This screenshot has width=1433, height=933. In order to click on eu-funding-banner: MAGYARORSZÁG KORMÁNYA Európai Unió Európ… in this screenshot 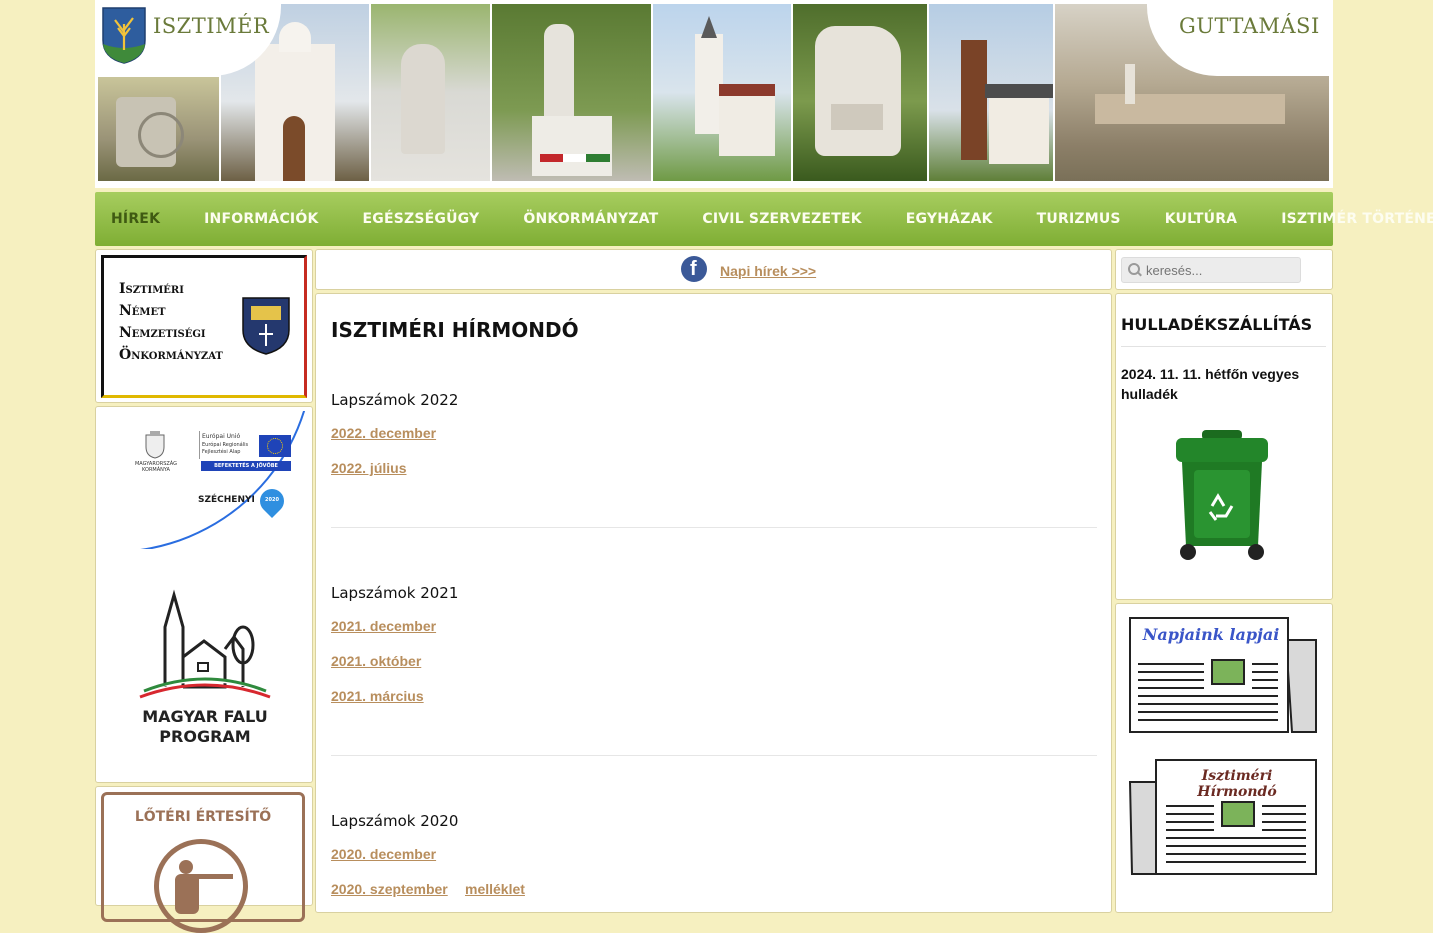, I will do `click(204, 480)`.